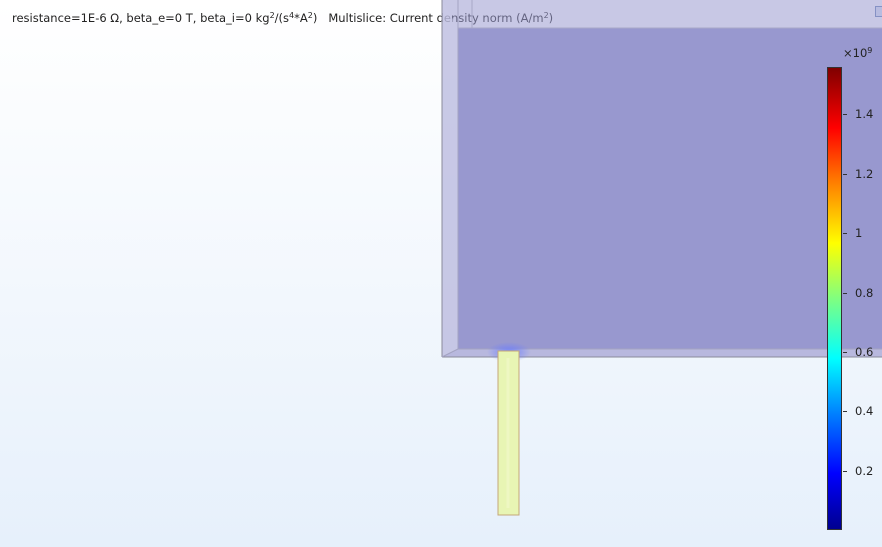  What do you see at coordinates (864, 292) in the screenshot?
I see `colorbar-tick-label: 0.8` at bounding box center [864, 292].